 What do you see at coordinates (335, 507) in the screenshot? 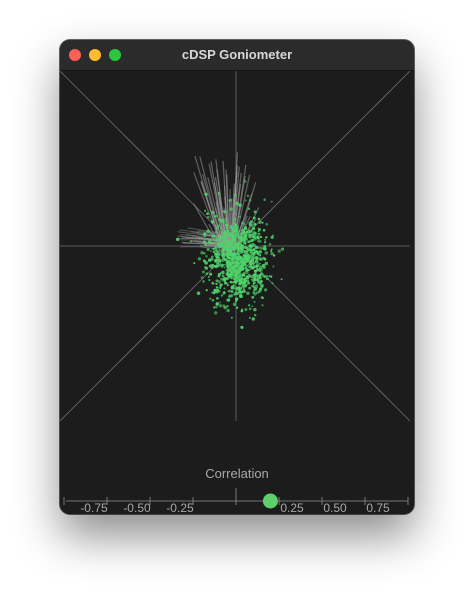
I see `correlation-tick-label: 0.50` at bounding box center [335, 507].